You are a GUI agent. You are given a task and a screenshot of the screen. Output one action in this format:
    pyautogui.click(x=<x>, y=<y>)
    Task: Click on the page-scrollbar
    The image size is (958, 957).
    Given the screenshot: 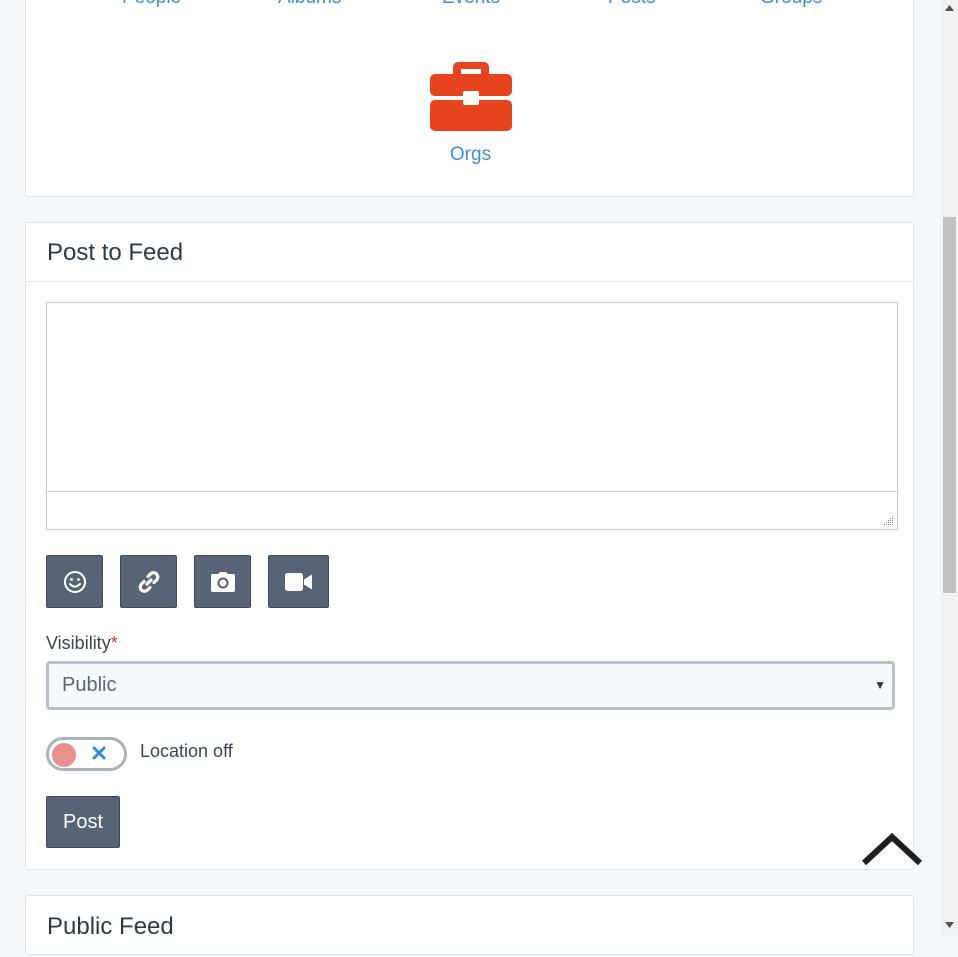 What is the action you would take?
    pyautogui.click(x=949, y=468)
    